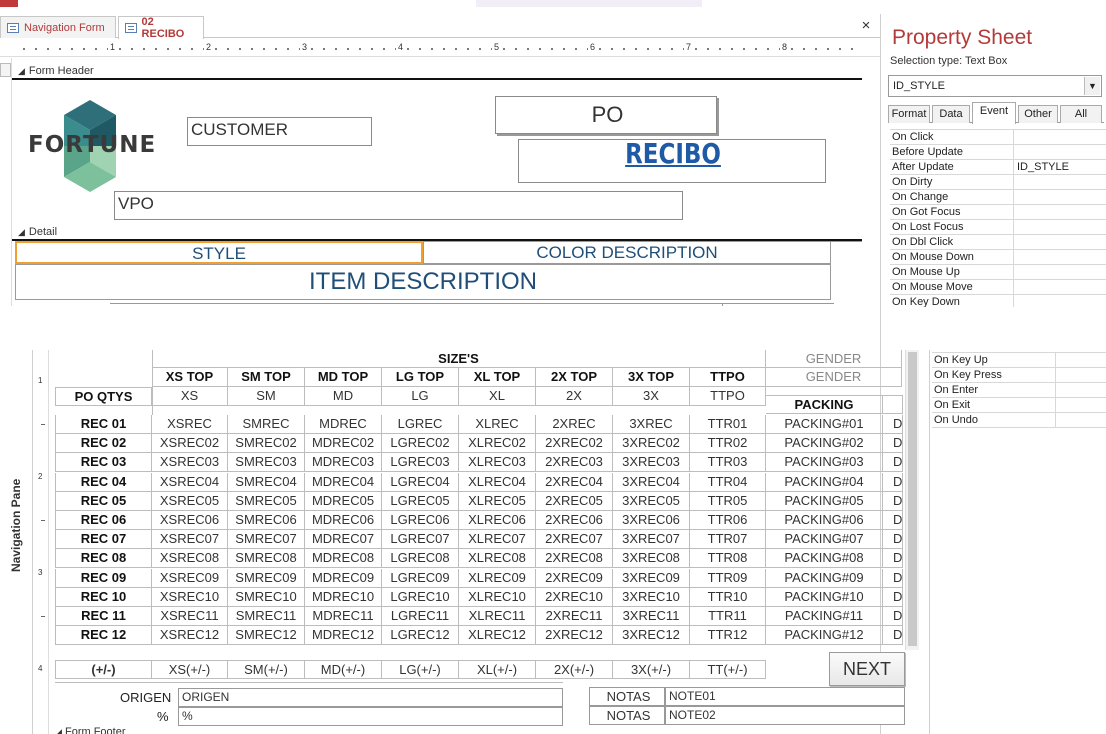 The height and width of the screenshot is (734, 1106). Describe the element at coordinates (219, 252) in the screenshot. I see `style-field: STYLE` at that location.